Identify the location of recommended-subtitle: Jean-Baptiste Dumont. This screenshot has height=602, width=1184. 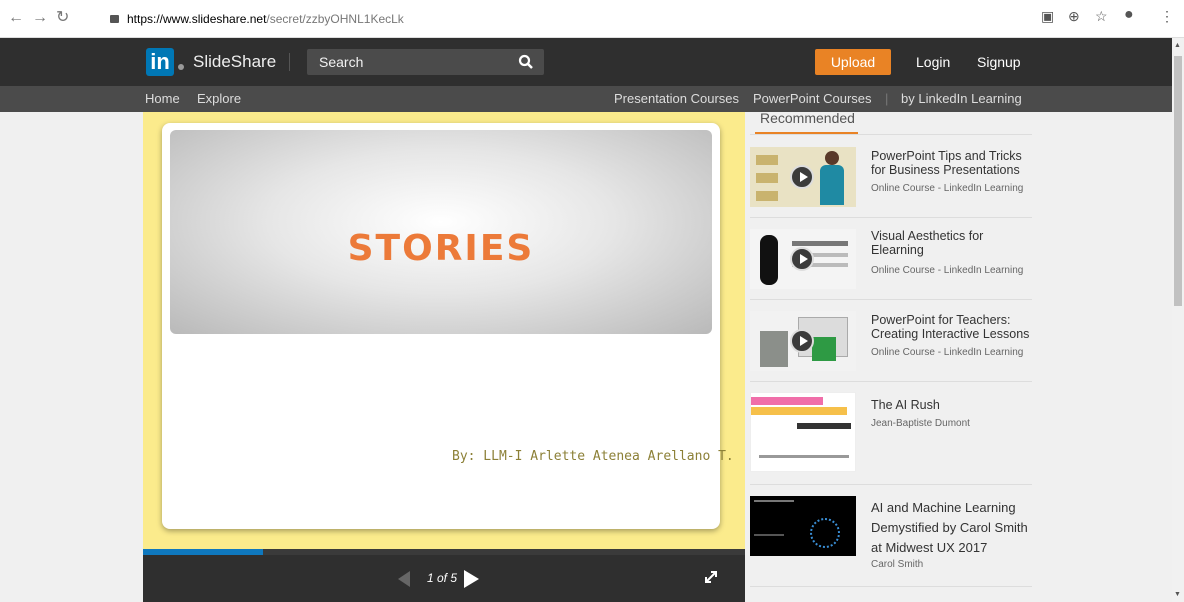
(920, 423).